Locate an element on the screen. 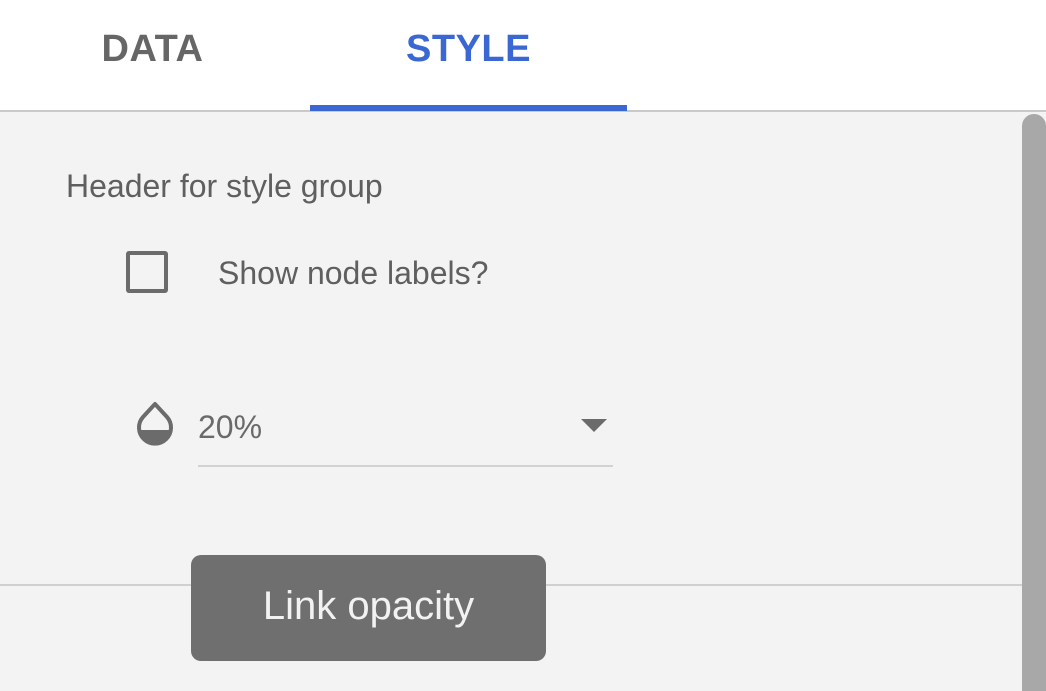 The image size is (1046, 691). tooltip: Link opacity is located at coordinates (368, 608).